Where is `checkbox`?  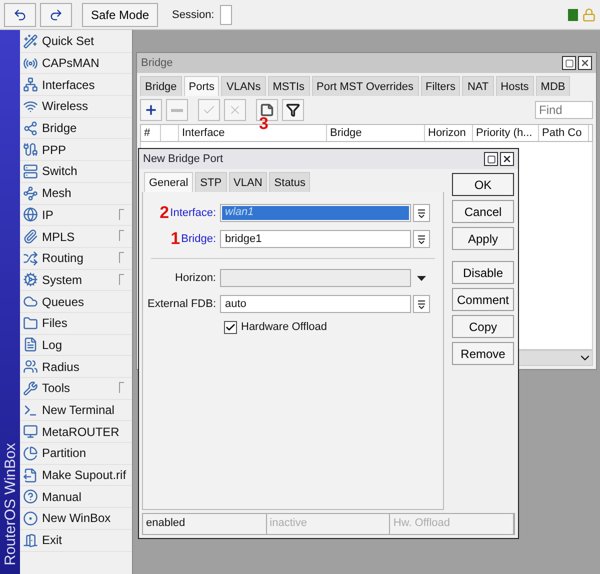
checkbox is located at coordinates (230, 327).